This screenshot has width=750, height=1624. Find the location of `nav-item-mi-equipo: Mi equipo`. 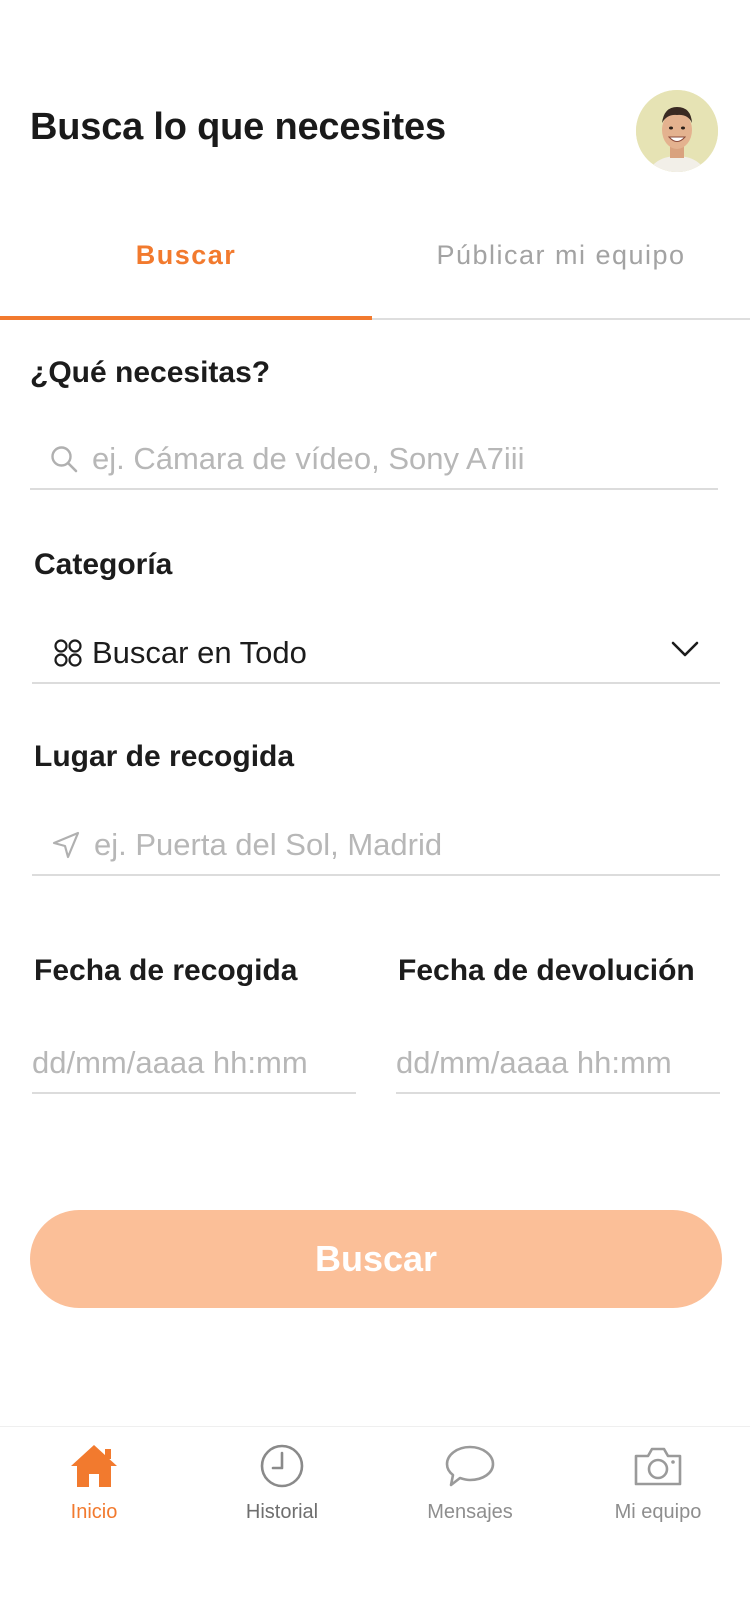

nav-item-mi-equipo: Mi equipo is located at coordinates (657, 1489).